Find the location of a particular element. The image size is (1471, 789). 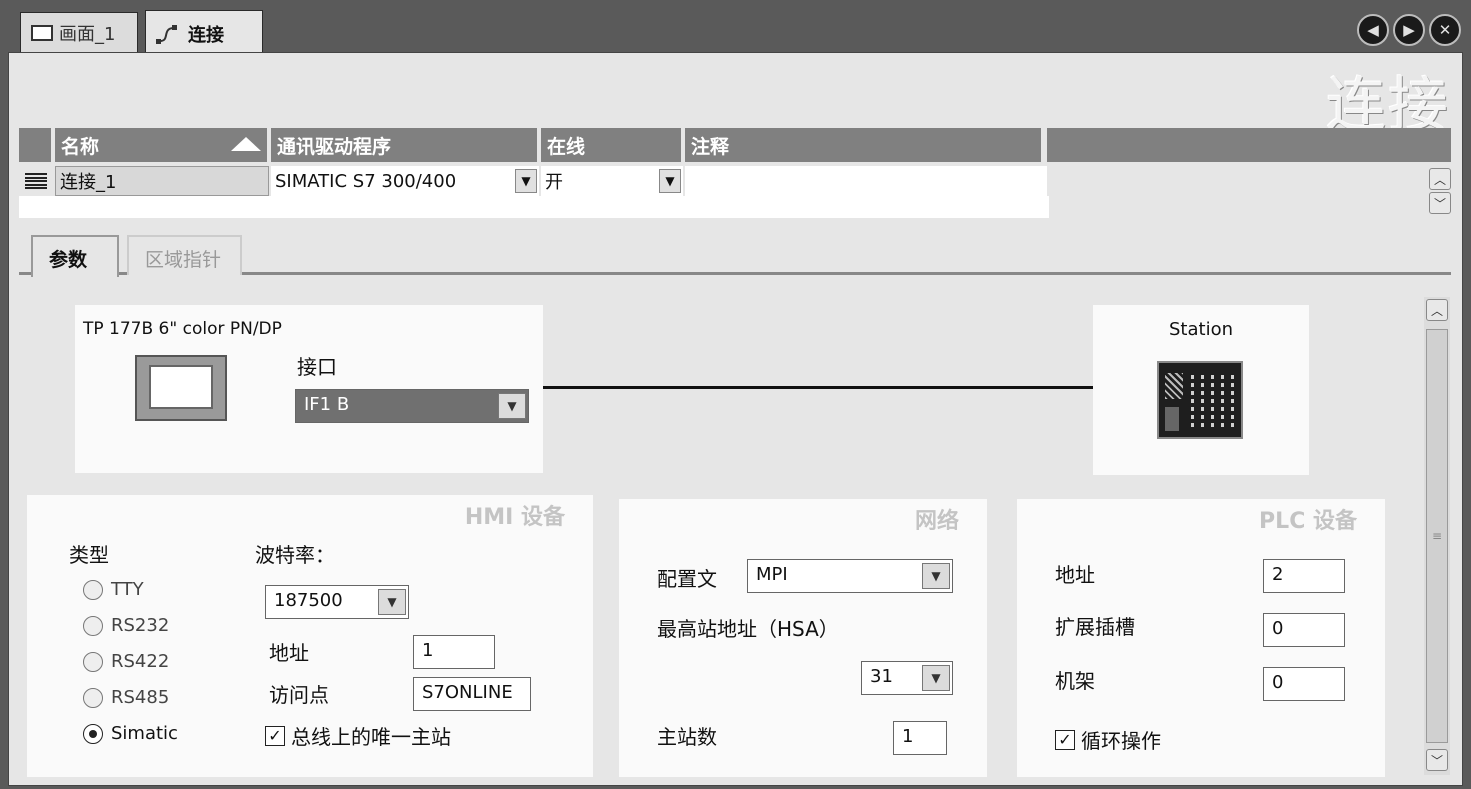

station-box: Station is located at coordinates (1201, 390).